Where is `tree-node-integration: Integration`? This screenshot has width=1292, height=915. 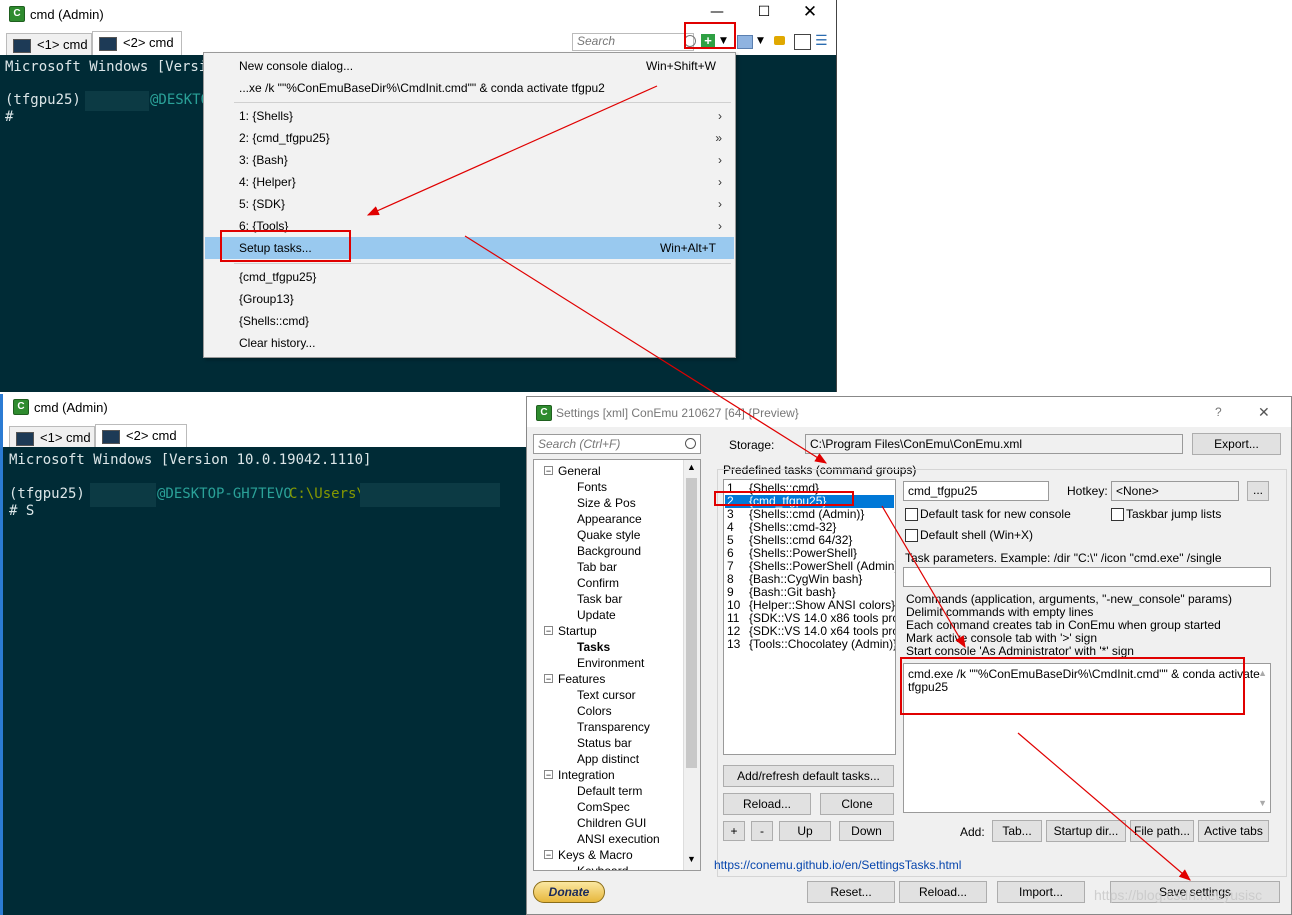 tree-node-integration: Integration is located at coordinates (586, 775).